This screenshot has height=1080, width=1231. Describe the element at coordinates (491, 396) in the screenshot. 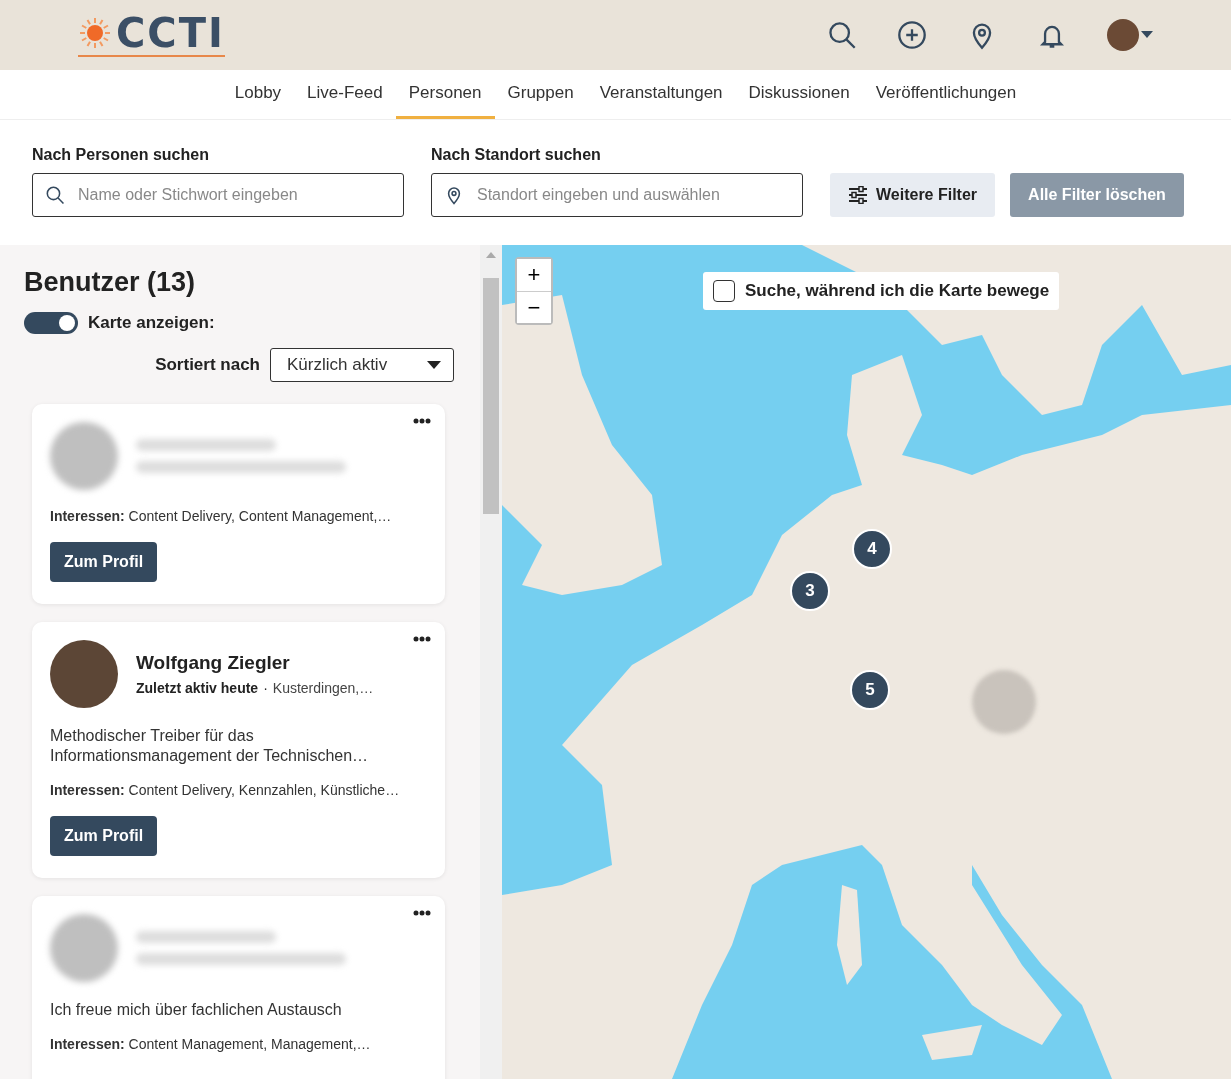

I see `scrollbar-thumb` at that location.